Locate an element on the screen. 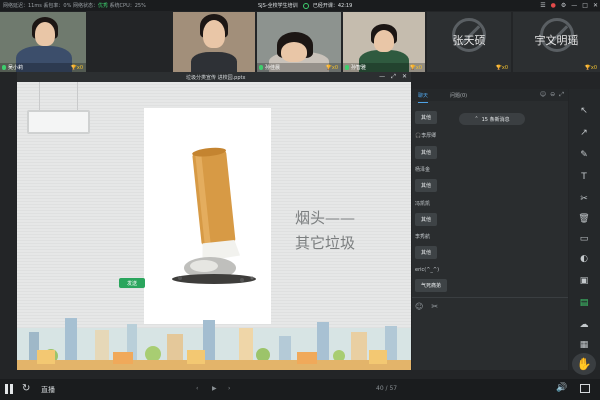 The height and width of the screenshot is (400, 600). record-icon: ● is located at coordinates (553, 5).